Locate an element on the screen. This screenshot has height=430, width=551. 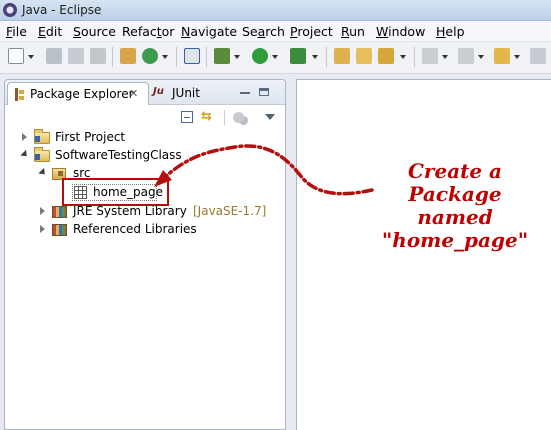
window-title: Java - Eclipse is located at coordinates (62, 10).